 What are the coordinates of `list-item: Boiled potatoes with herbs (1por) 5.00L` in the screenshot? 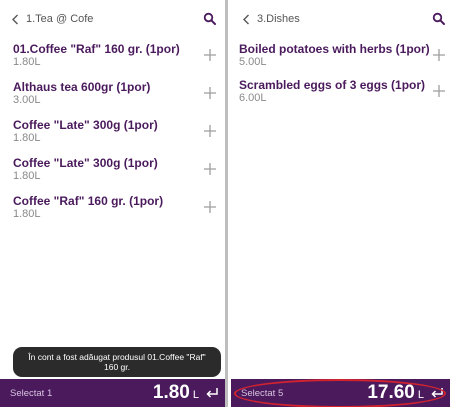 It's located at (344, 56).